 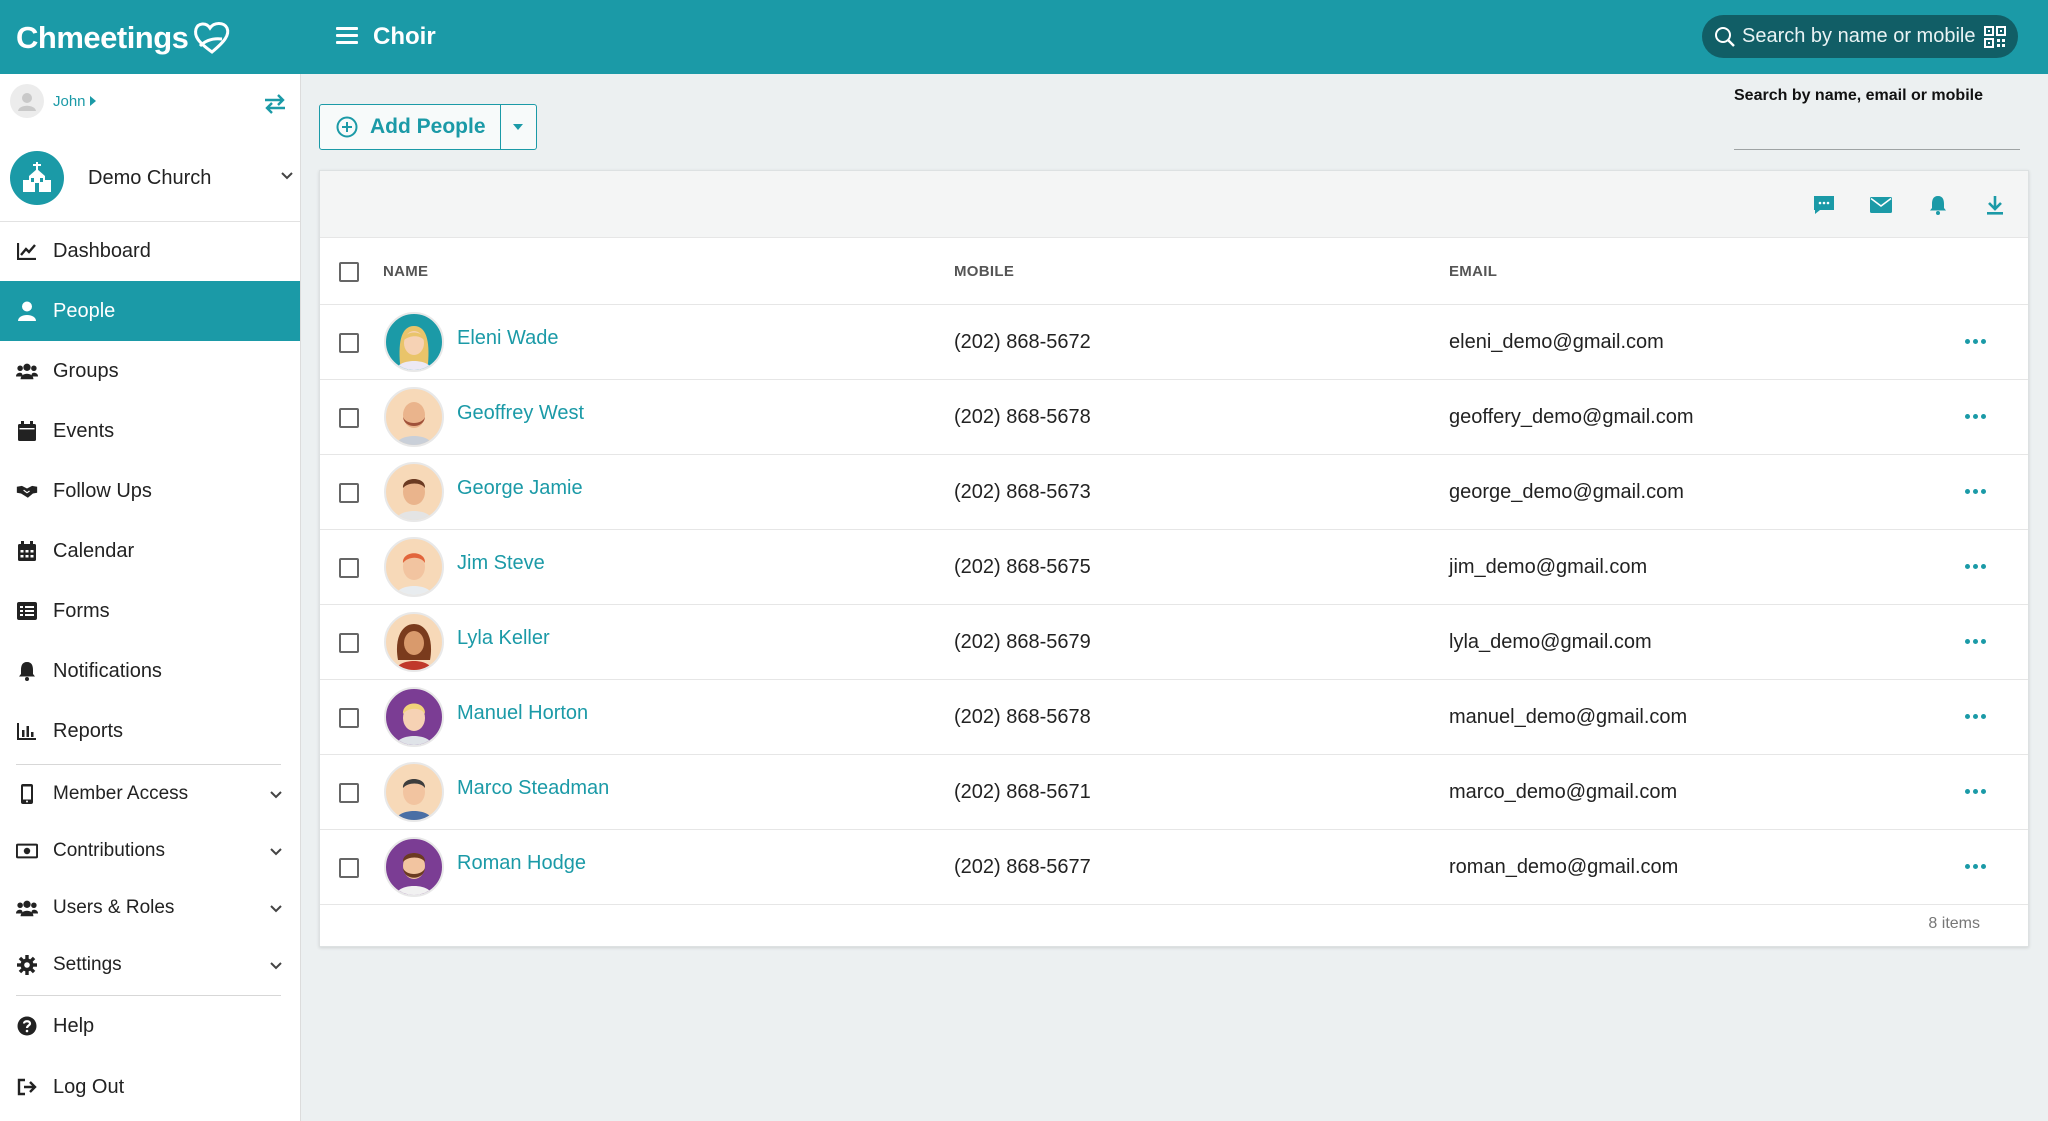 I want to click on sidebar-item-log-out: Log Out, so click(x=150, y=1087).